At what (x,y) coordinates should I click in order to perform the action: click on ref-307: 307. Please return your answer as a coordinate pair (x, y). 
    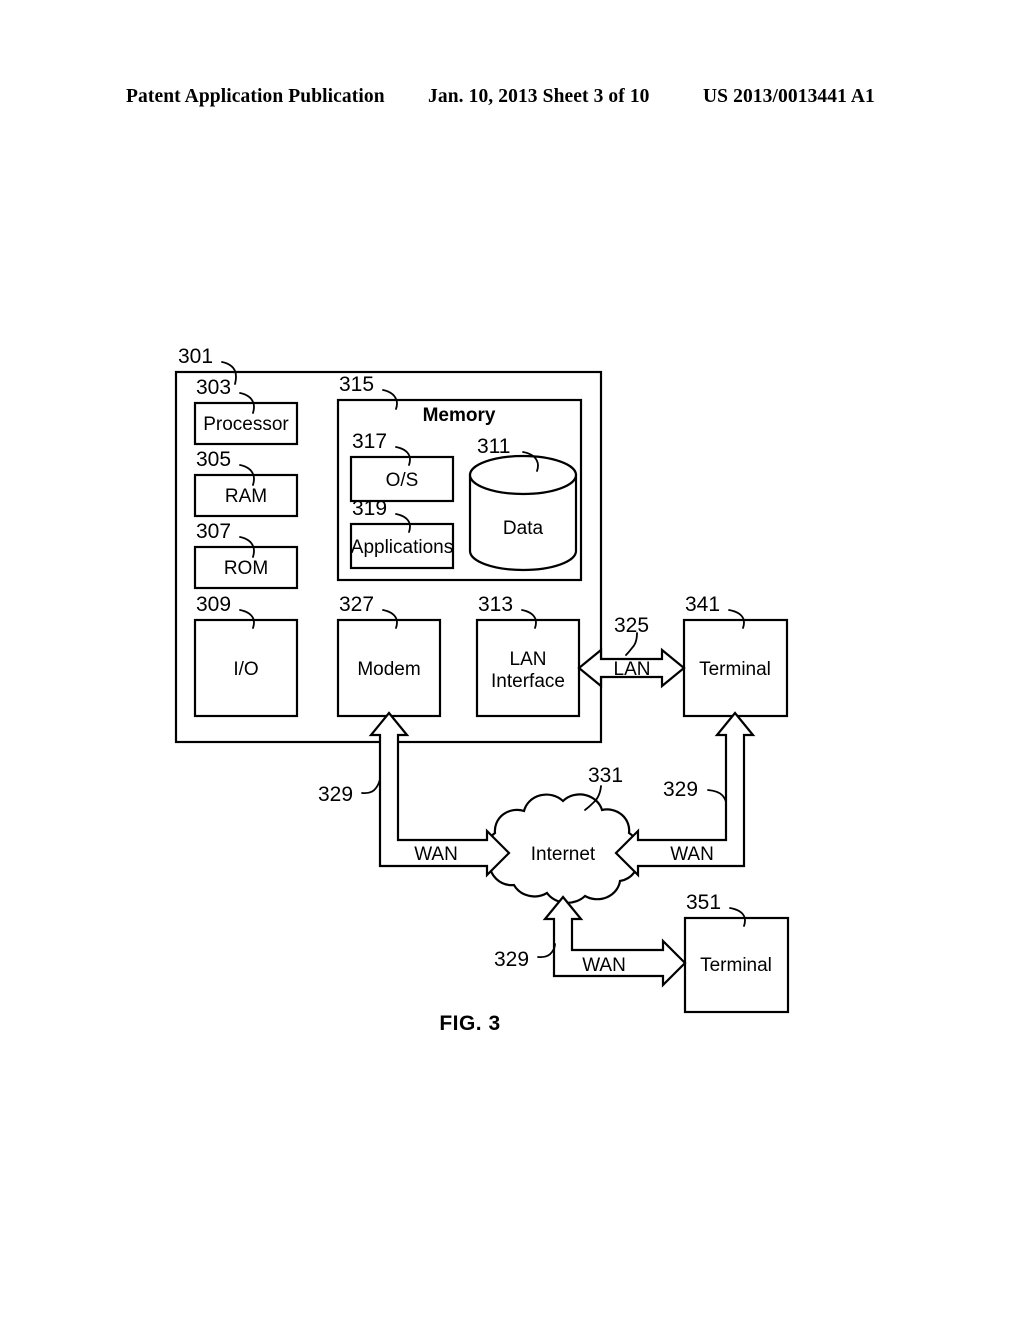
    Looking at the image, I should click on (213, 531).